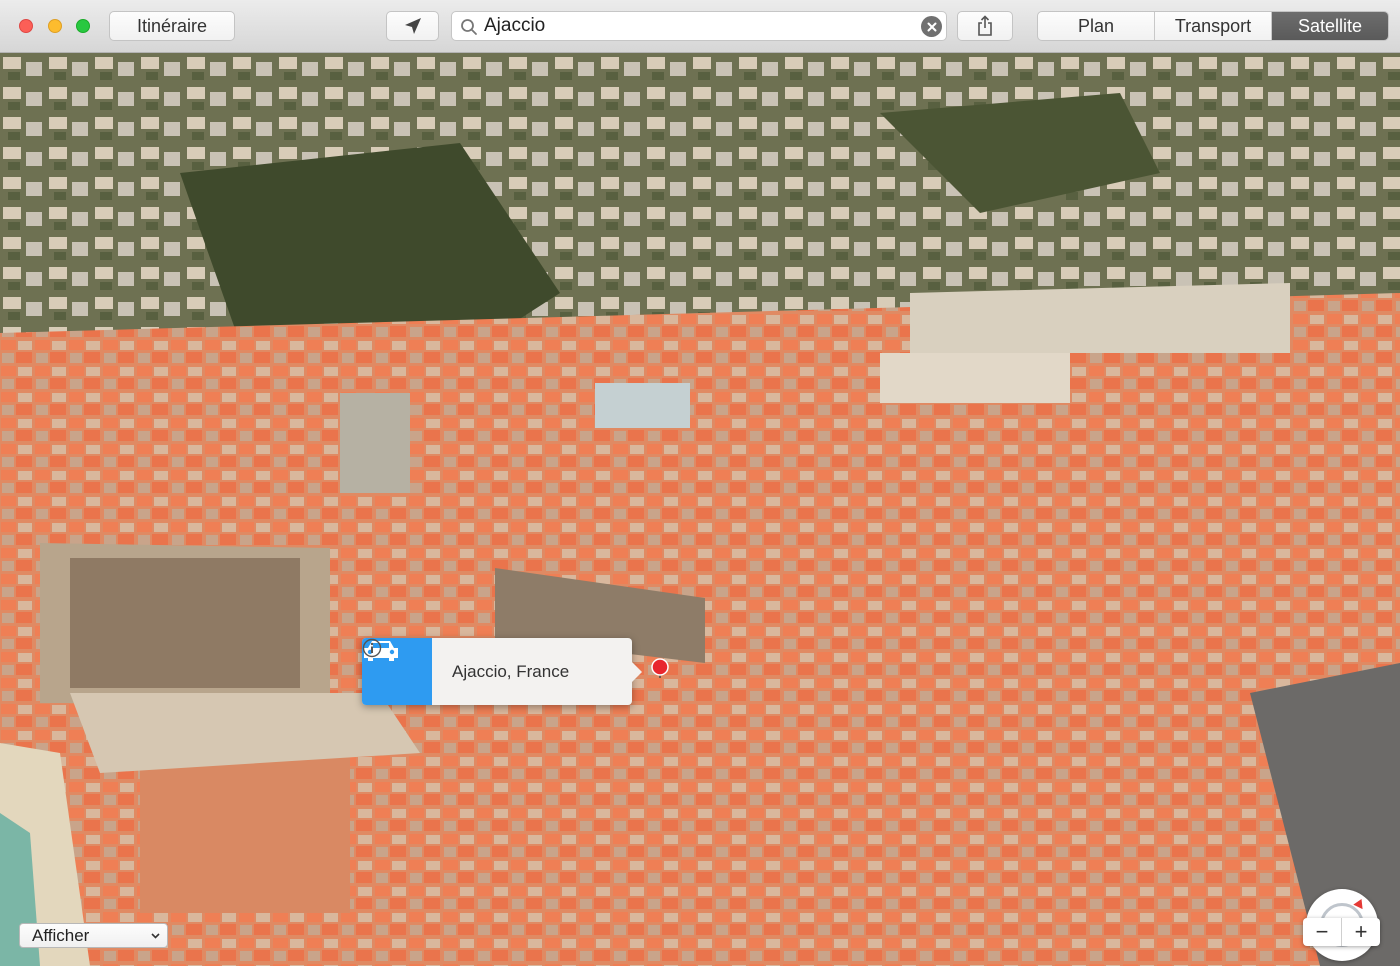 This screenshot has height=966, width=1400. I want to click on close-window-button, so click(26, 26).